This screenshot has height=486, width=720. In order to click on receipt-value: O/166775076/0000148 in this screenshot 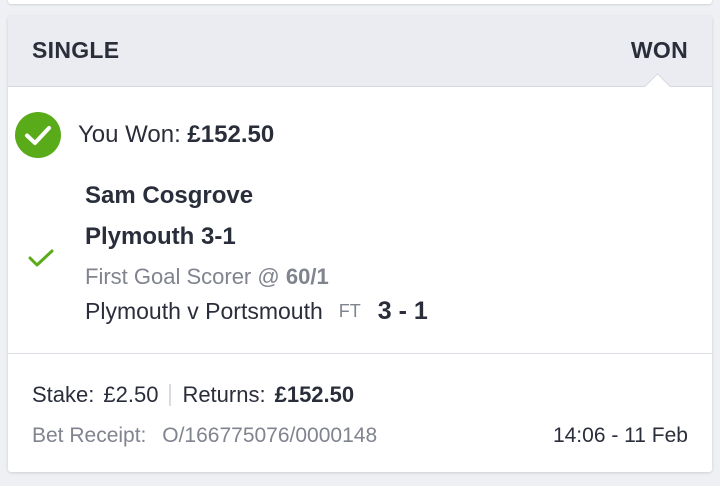, I will do `click(270, 435)`.